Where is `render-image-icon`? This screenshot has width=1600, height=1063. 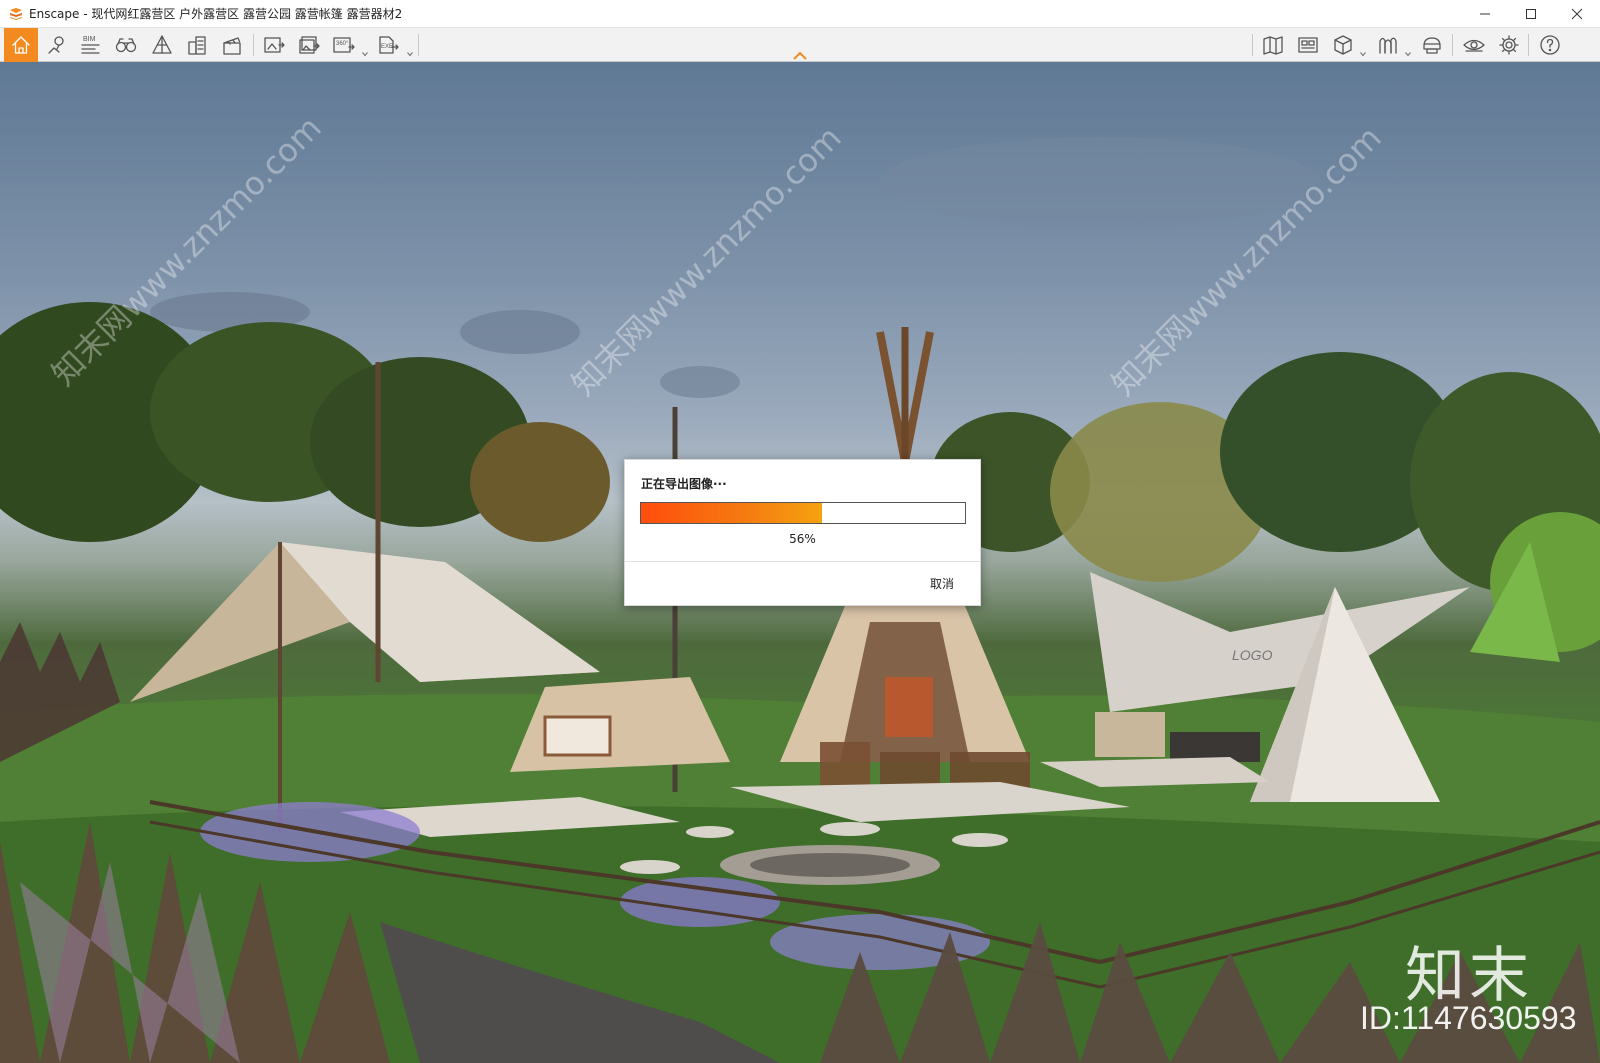
render-image-icon is located at coordinates (274, 45).